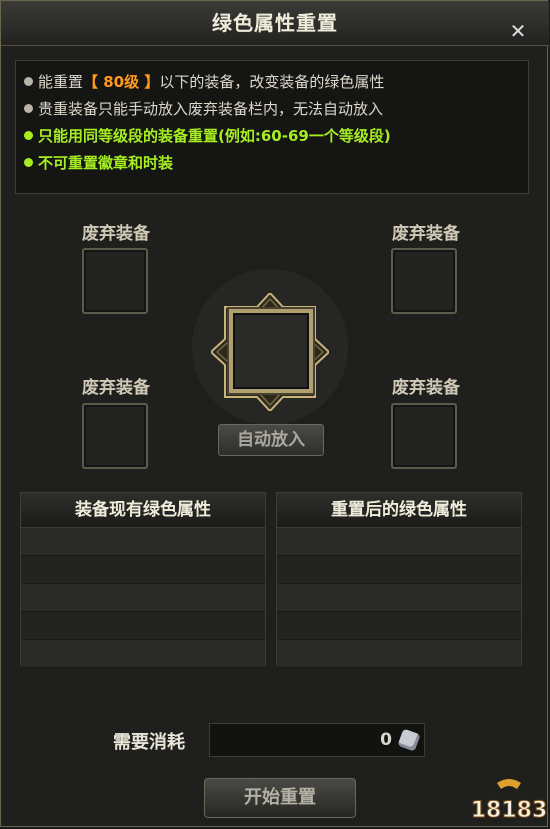 The width and height of the screenshot is (550, 829). I want to click on site-logo-watermark: 18183, so click(509, 801).